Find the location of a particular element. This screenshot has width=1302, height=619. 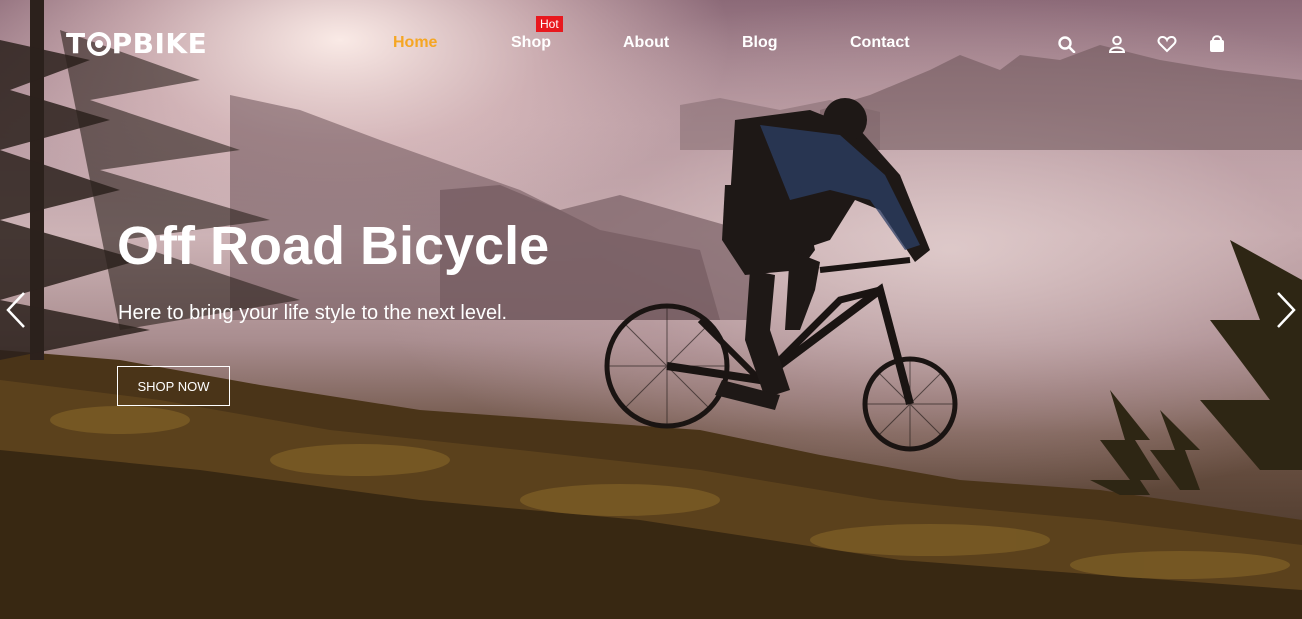

nav-home: Home is located at coordinates (415, 43).